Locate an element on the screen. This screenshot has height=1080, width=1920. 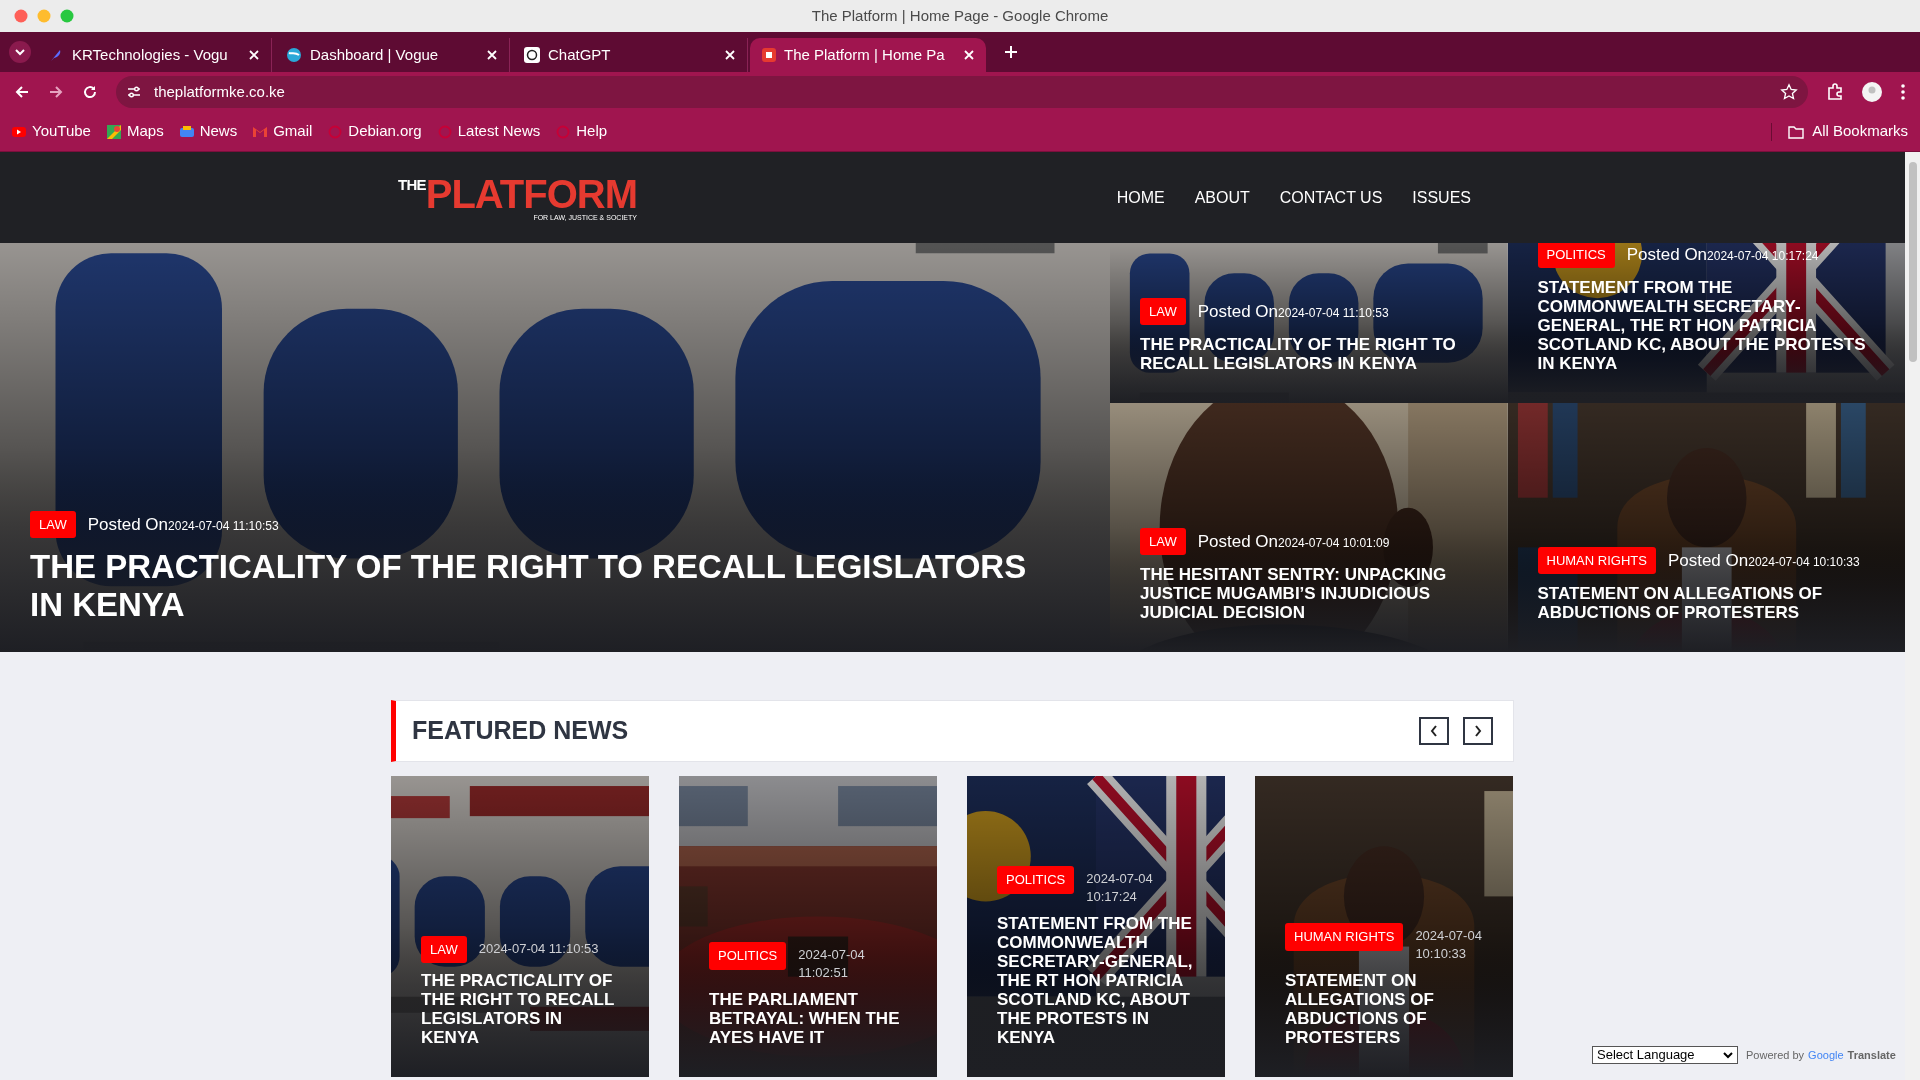
dropdown-caret-icon is located at coordinates (1728, 1055).